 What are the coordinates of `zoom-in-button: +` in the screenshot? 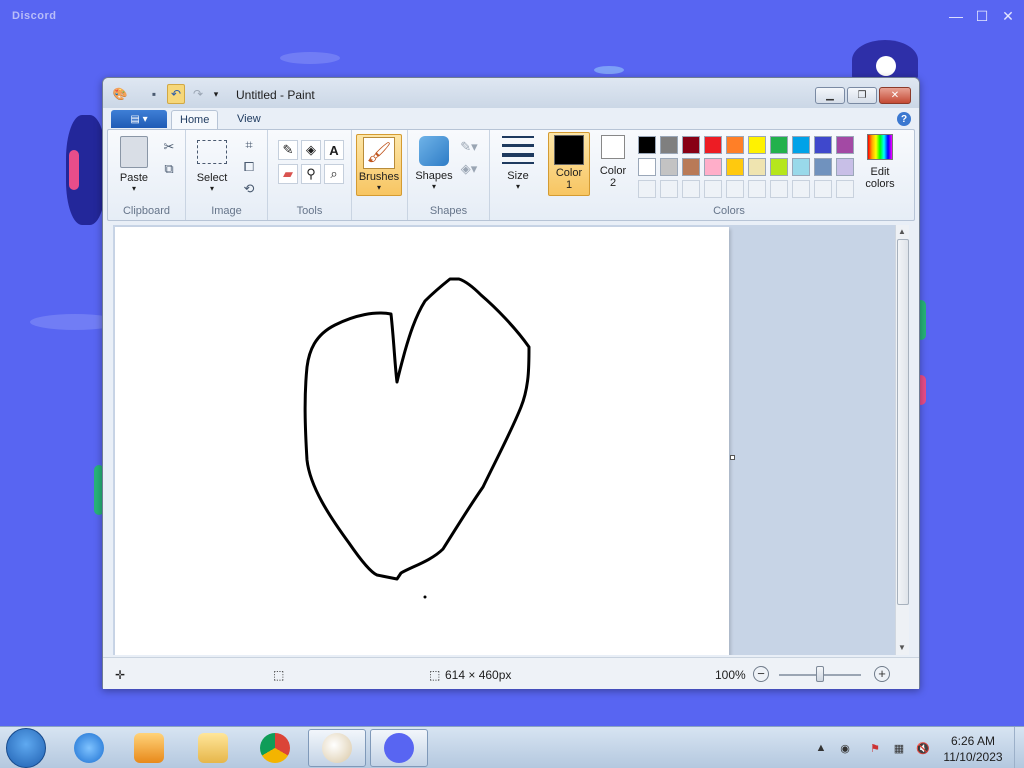 It's located at (882, 674).